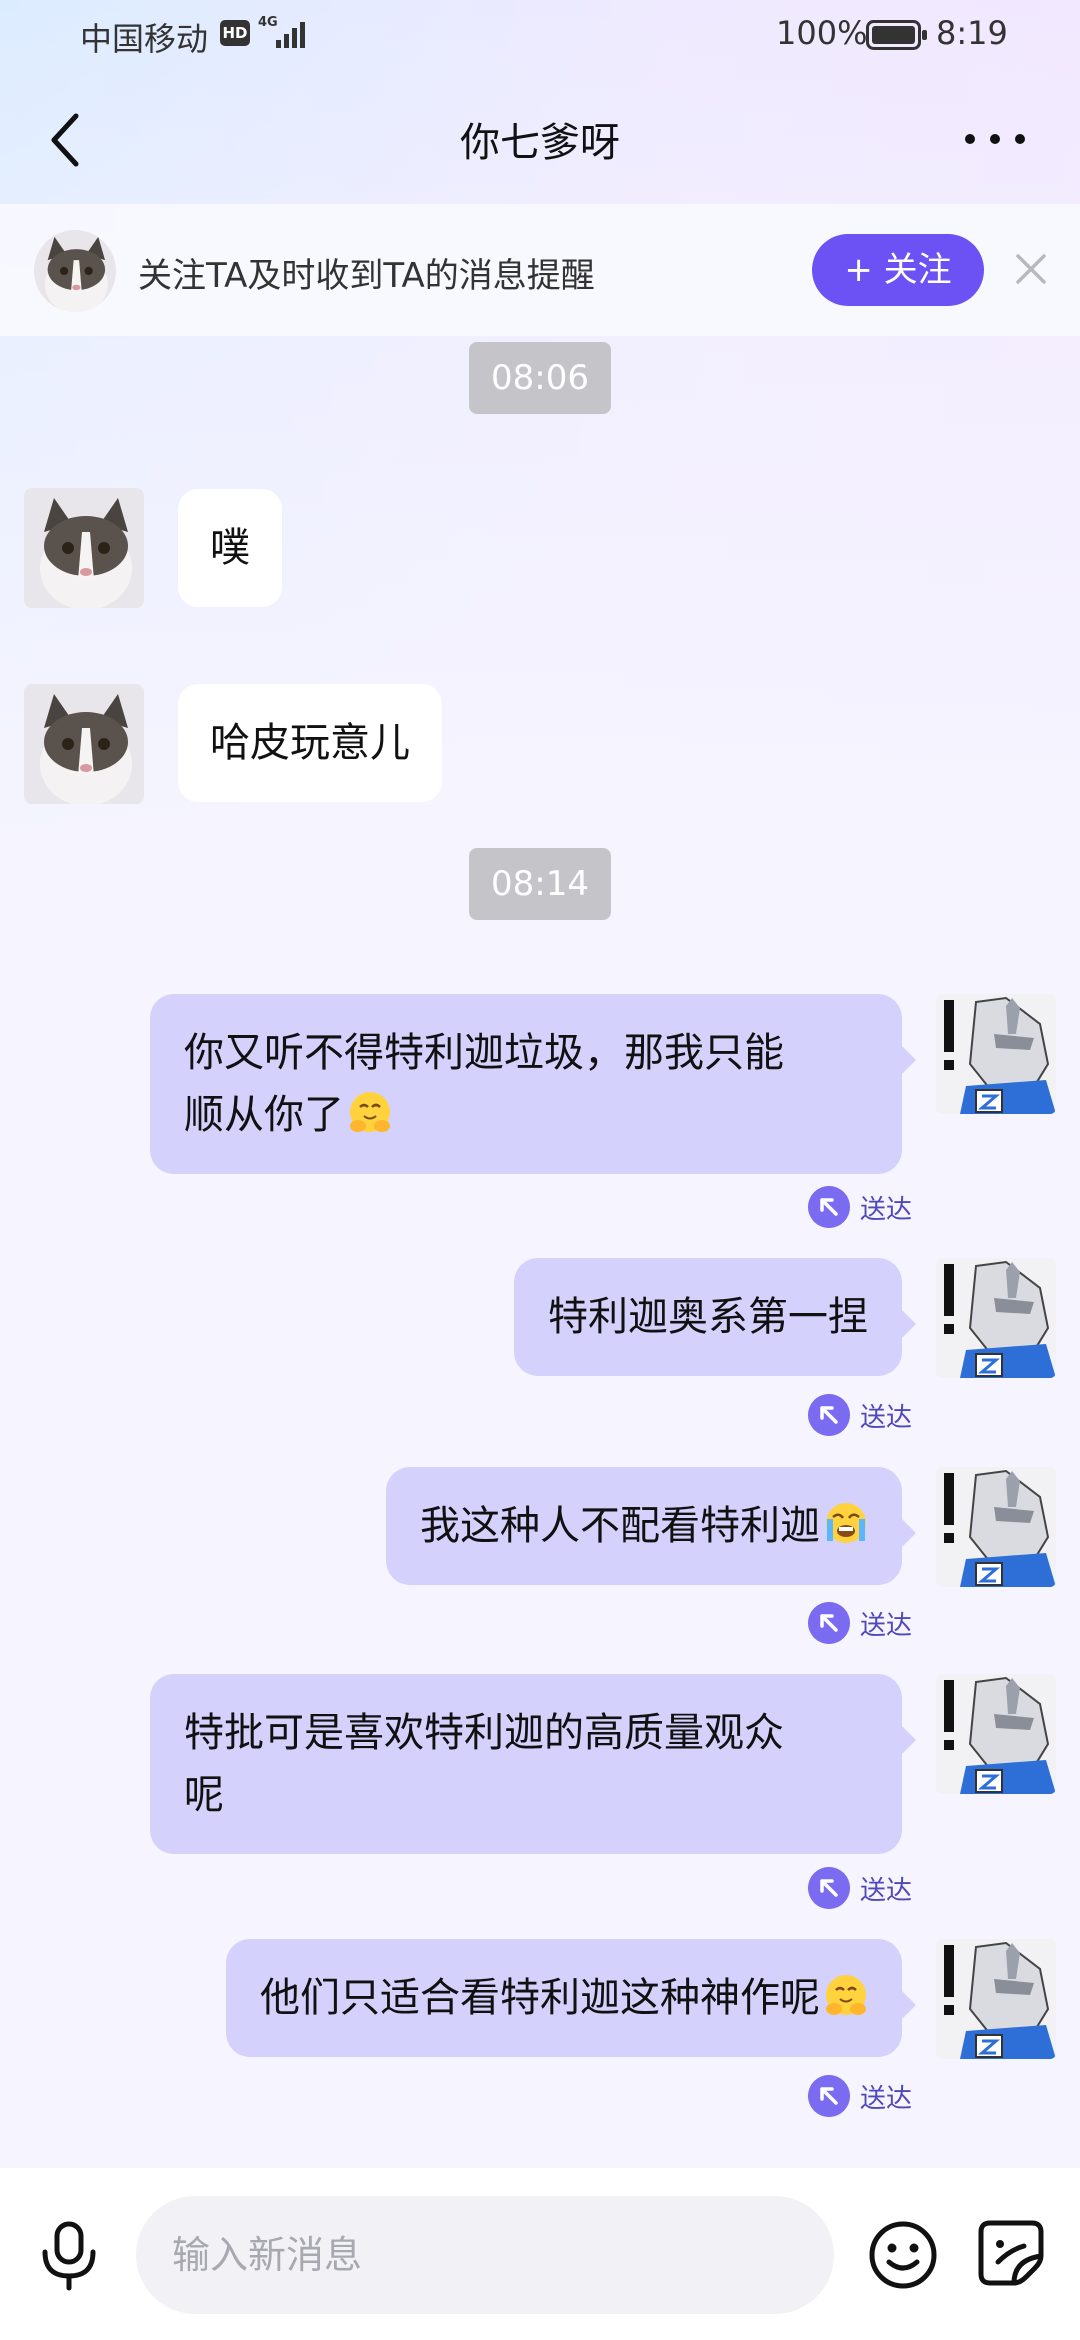 The width and height of the screenshot is (1080, 2340). What do you see at coordinates (903, 2255) in the screenshot?
I see `emoji-picker-icon` at bounding box center [903, 2255].